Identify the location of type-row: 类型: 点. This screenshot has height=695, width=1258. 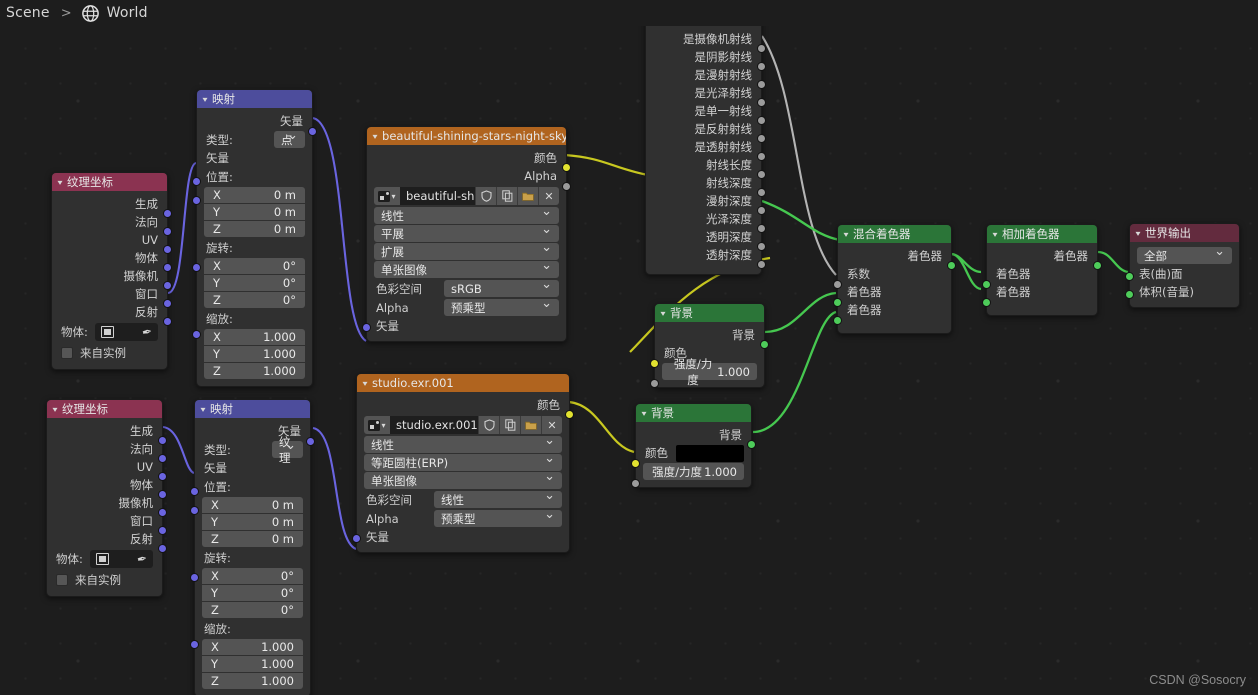
(254, 138).